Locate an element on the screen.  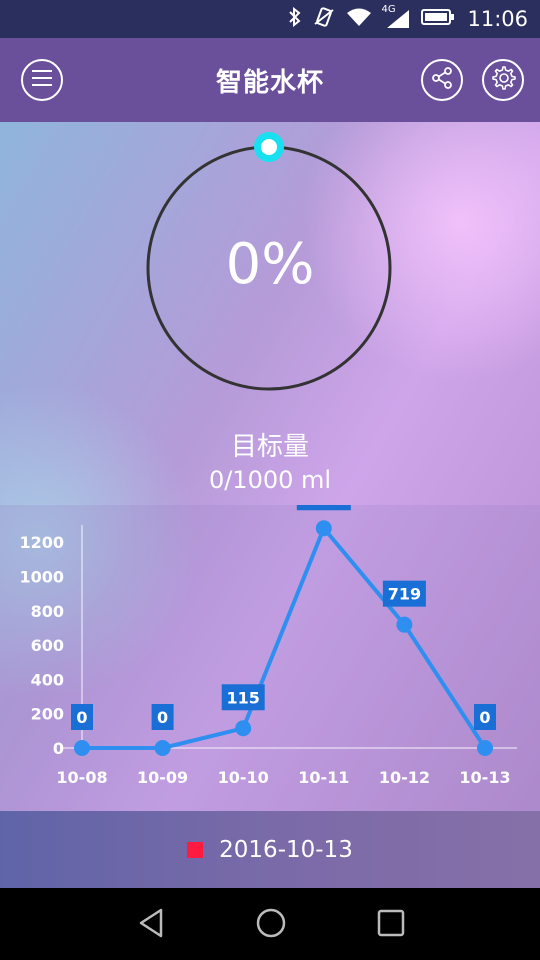
data-label: 115 is located at coordinates (242, 697).